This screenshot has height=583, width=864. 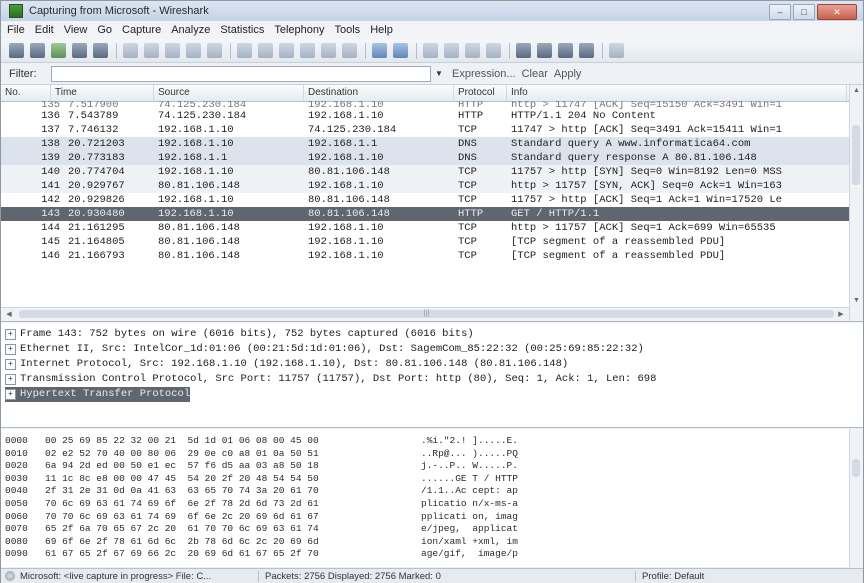 I want to click on maximize-button: □, so click(x=804, y=12).